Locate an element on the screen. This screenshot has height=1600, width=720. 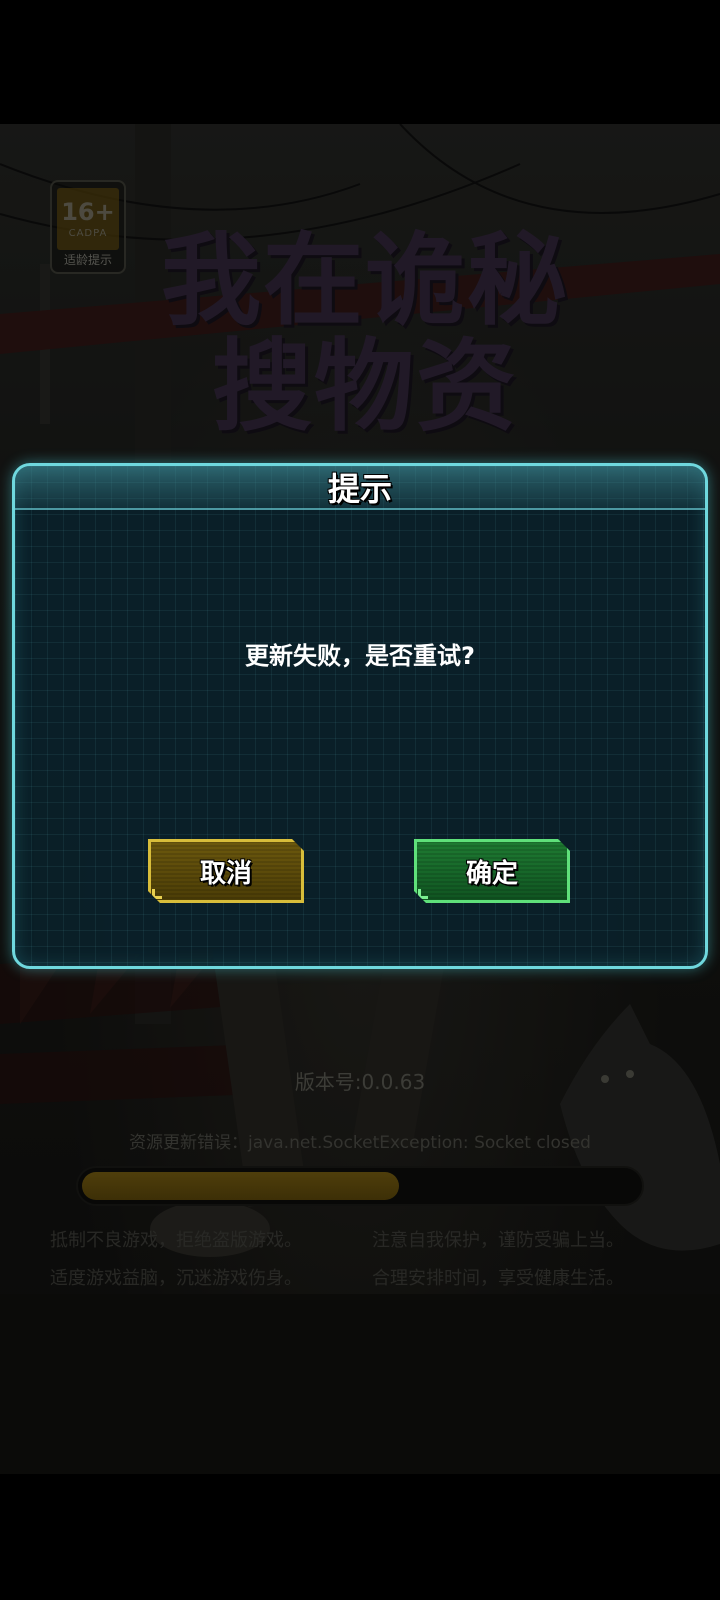
dialog-title: 提示 is located at coordinates (359, 489).